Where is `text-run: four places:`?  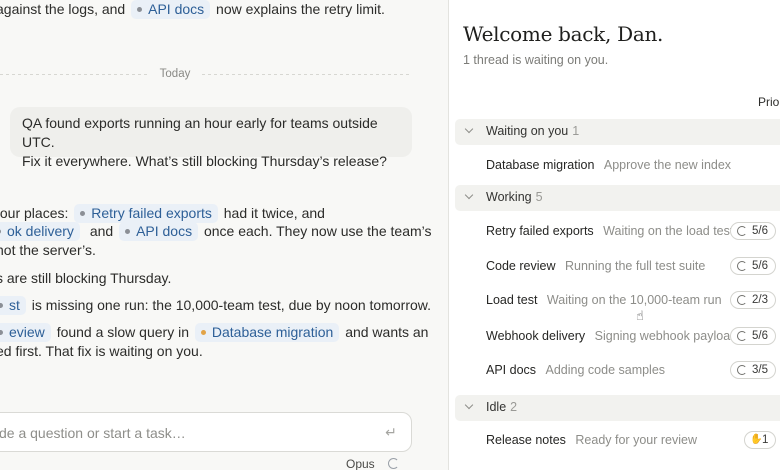 text-run: four places: is located at coordinates (34, 213).